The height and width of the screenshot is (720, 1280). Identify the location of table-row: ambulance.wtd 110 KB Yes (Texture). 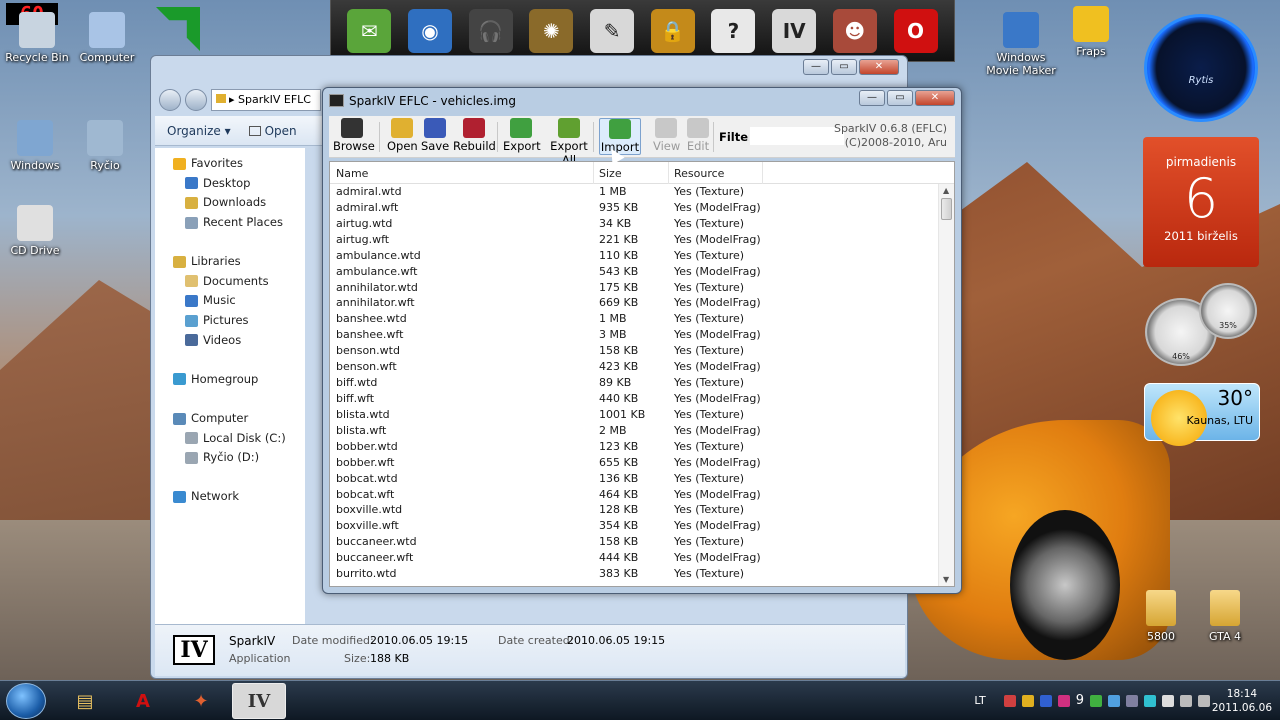
(642, 256).